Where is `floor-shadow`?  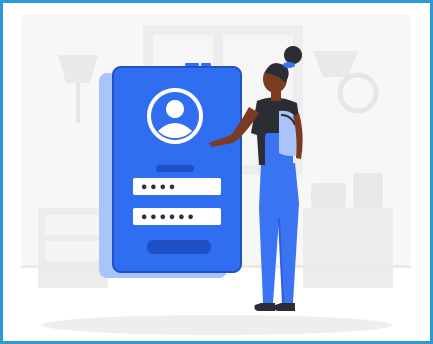 floor-shadow is located at coordinates (217, 325).